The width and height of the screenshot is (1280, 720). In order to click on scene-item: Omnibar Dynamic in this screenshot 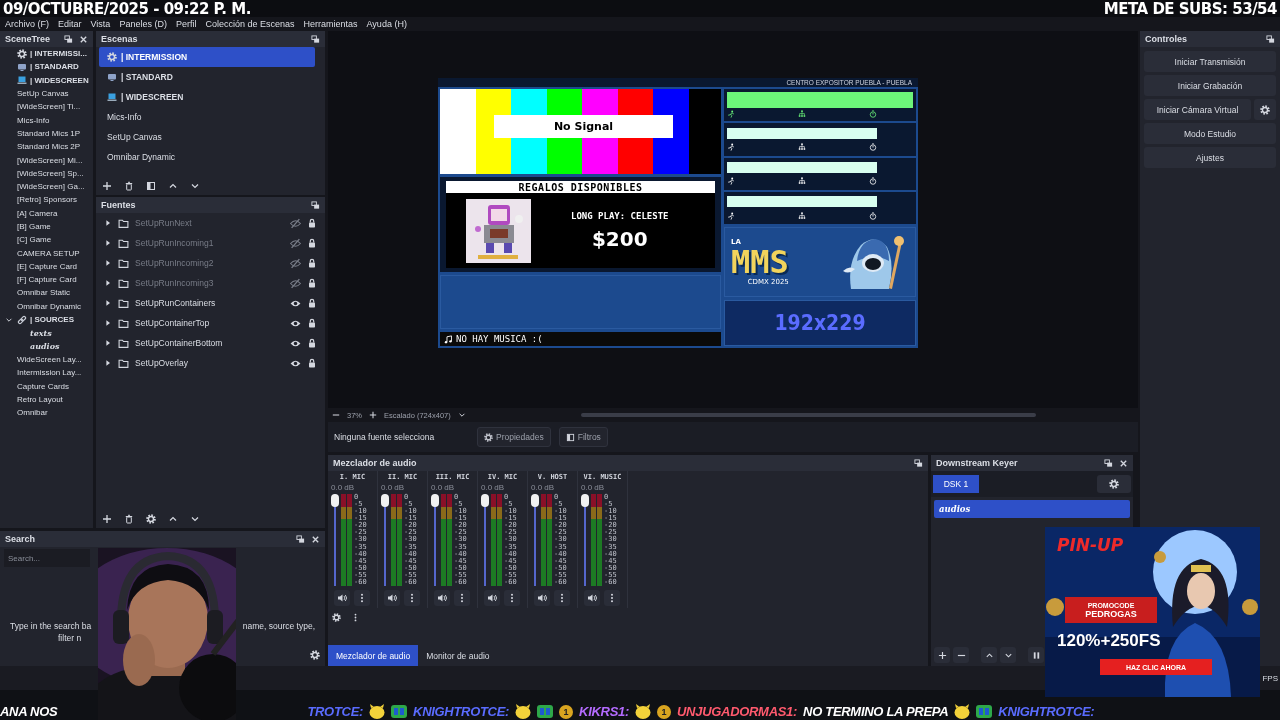, I will do `click(207, 157)`.